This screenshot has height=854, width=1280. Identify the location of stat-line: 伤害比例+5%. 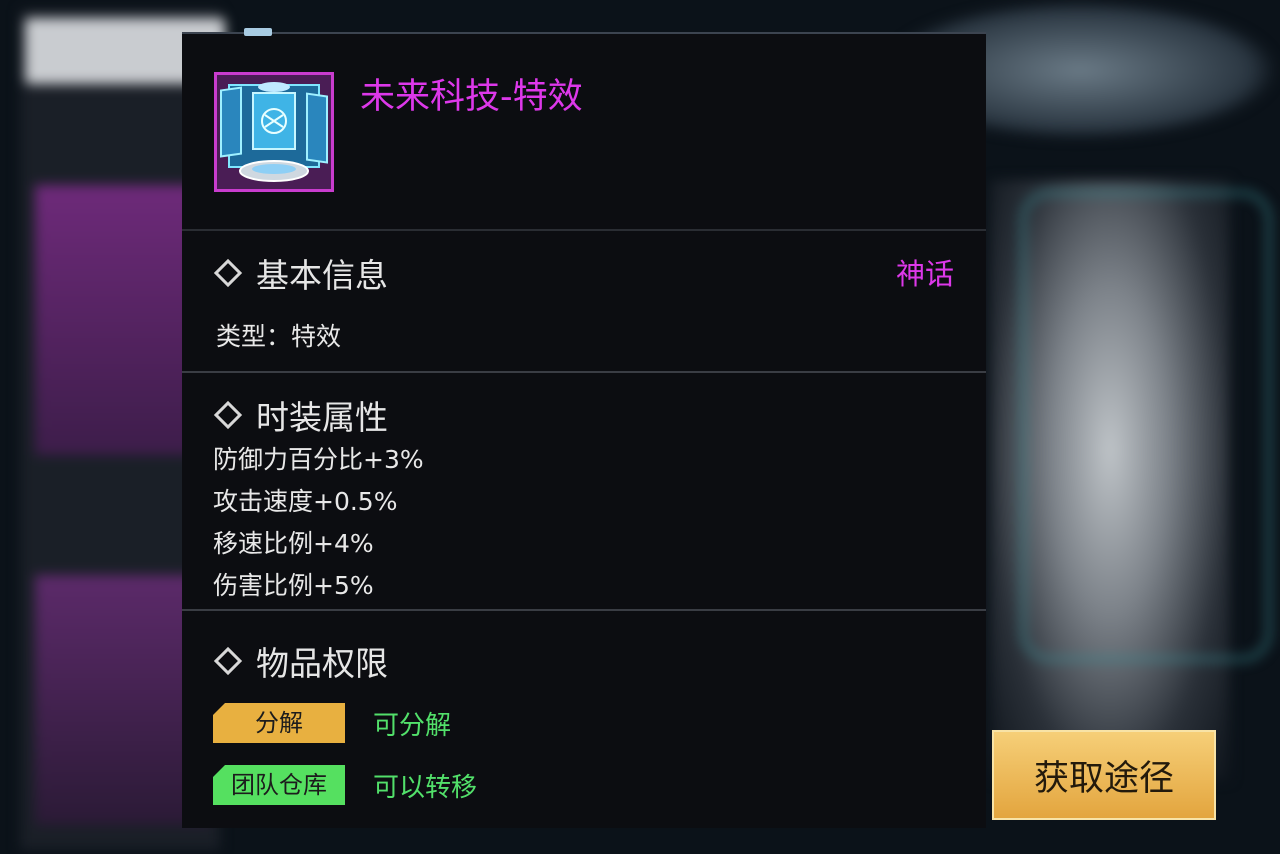
(293, 585).